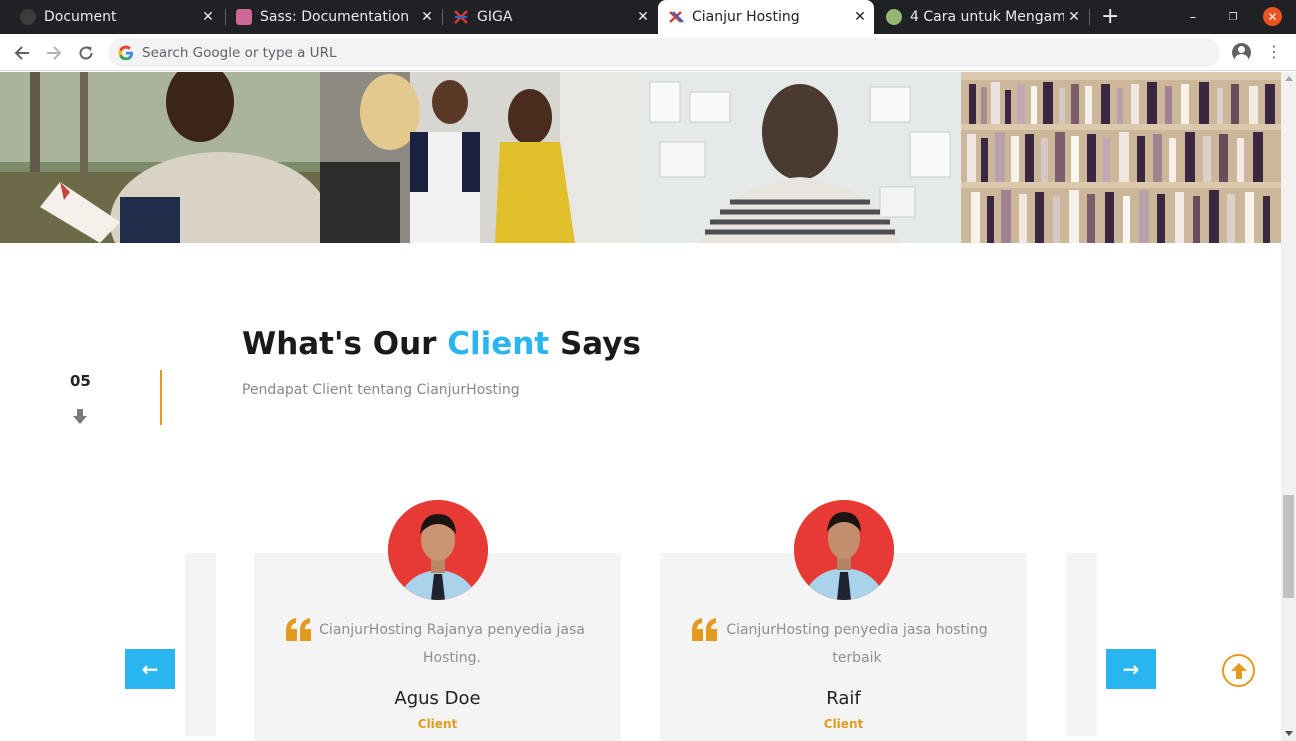  What do you see at coordinates (1089, 17) in the screenshot?
I see `tab-separator` at bounding box center [1089, 17].